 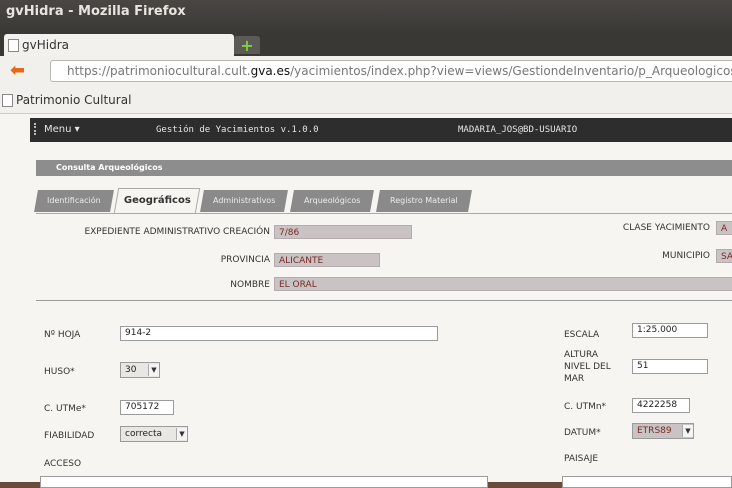 What do you see at coordinates (250, 285) in the screenshot?
I see `nombre-label: NOMBRE` at bounding box center [250, 285].